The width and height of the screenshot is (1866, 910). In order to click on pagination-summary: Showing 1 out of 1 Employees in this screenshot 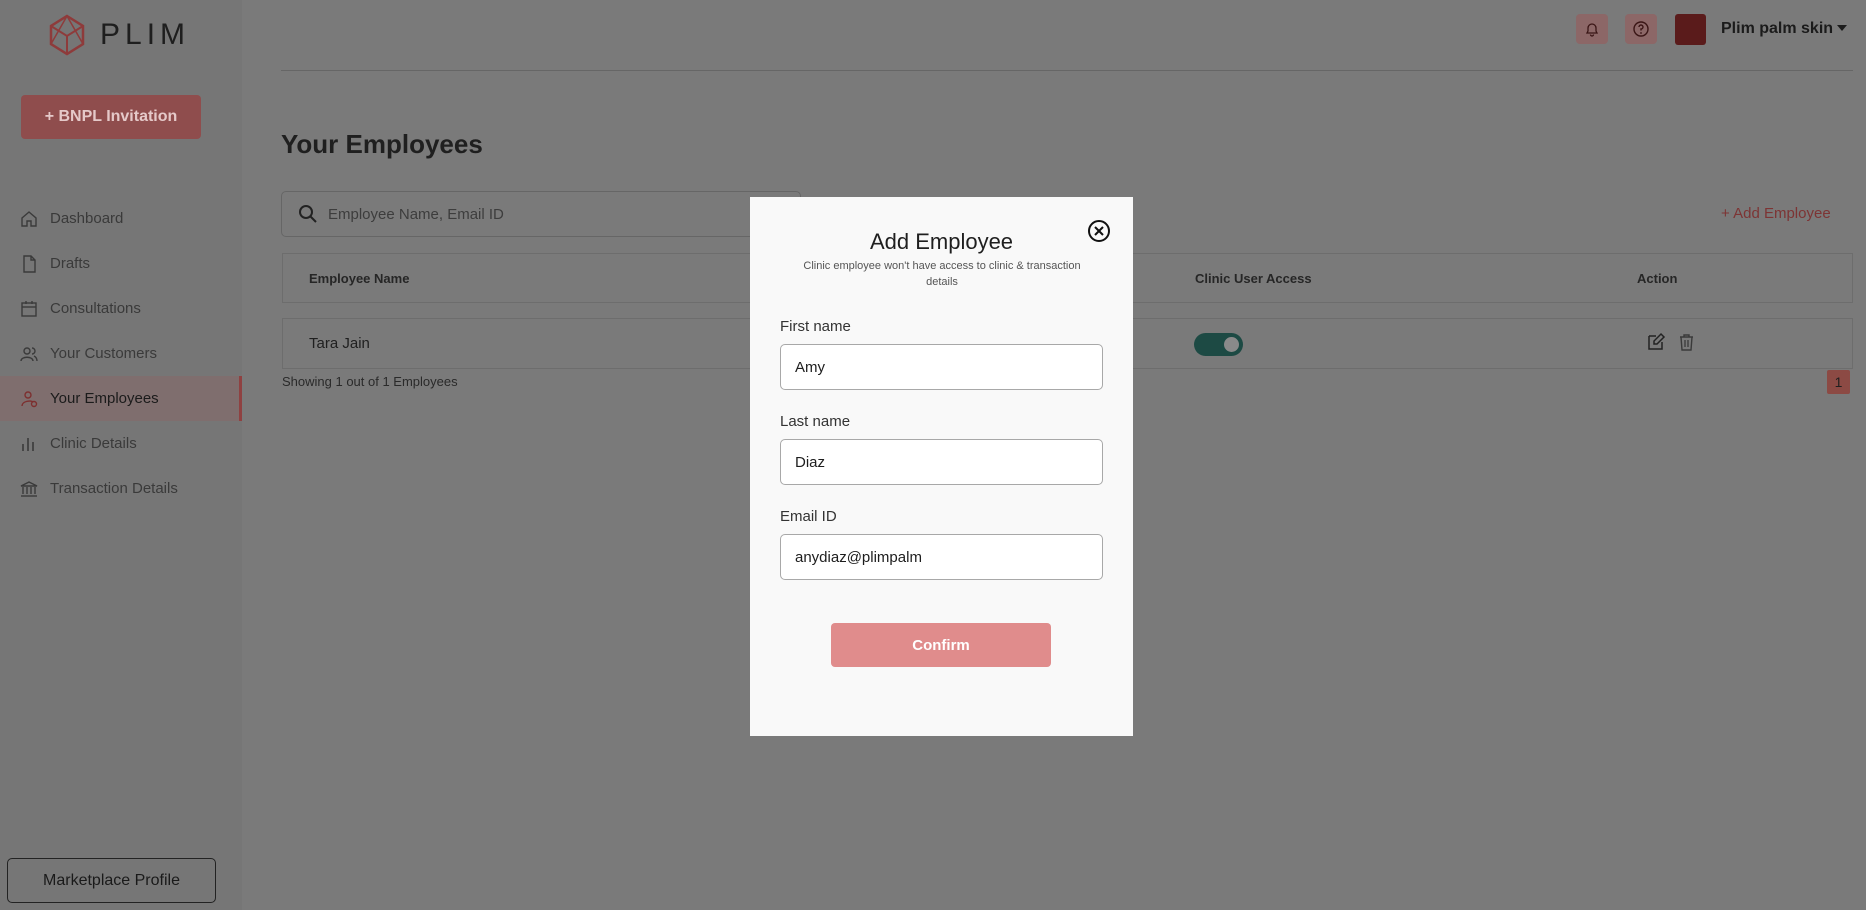, I will do `click(370, 381)`.